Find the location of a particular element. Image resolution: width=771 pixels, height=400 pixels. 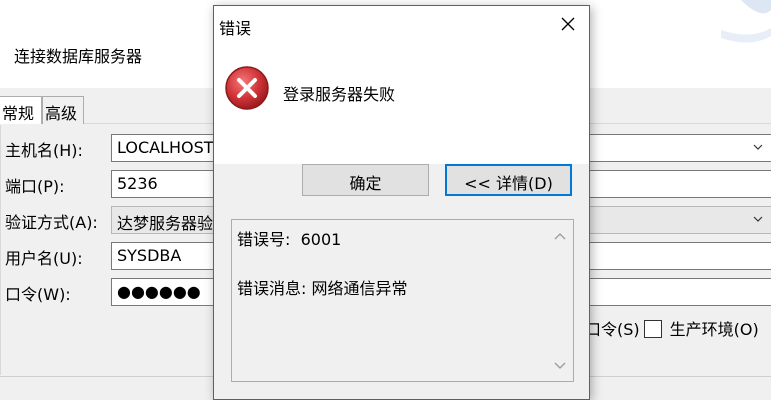

header-decoration is located at coordinates (746, 21).